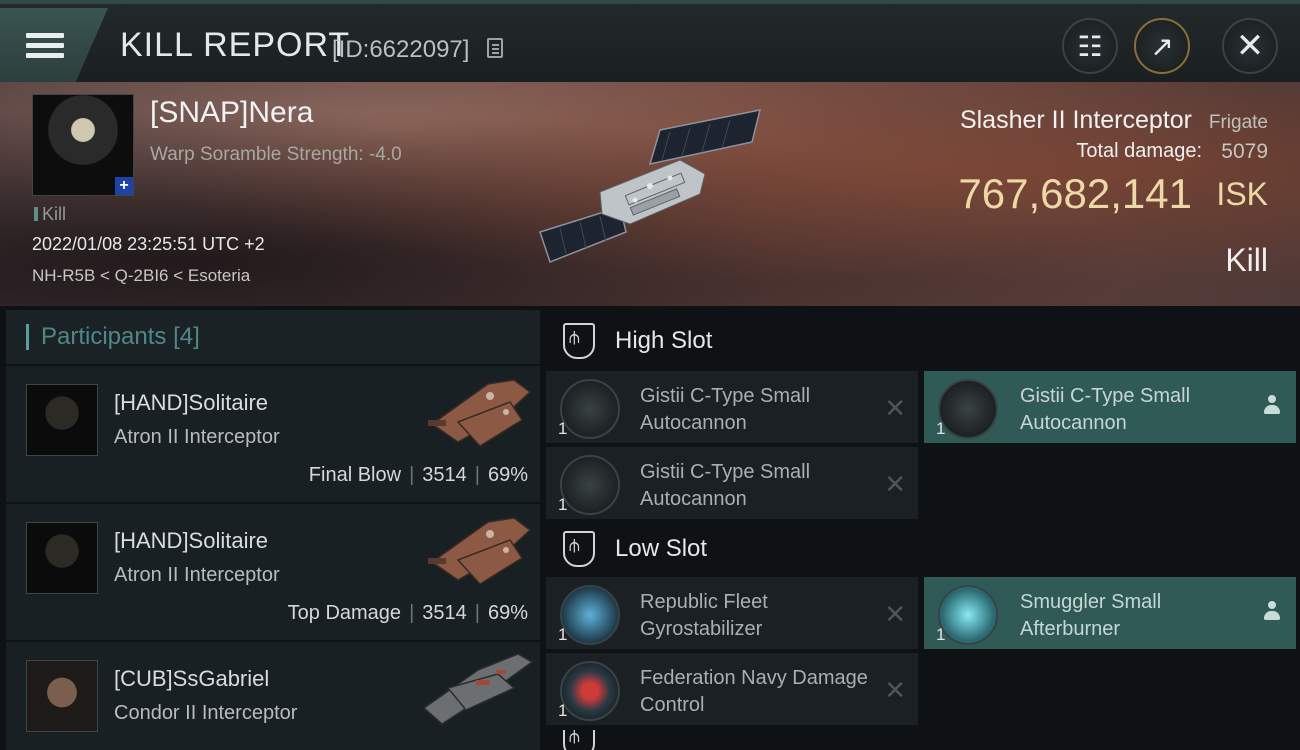 This screenshot has height=750, width=1300. I want to click on share-icon: ↗, so click(1162, 46).